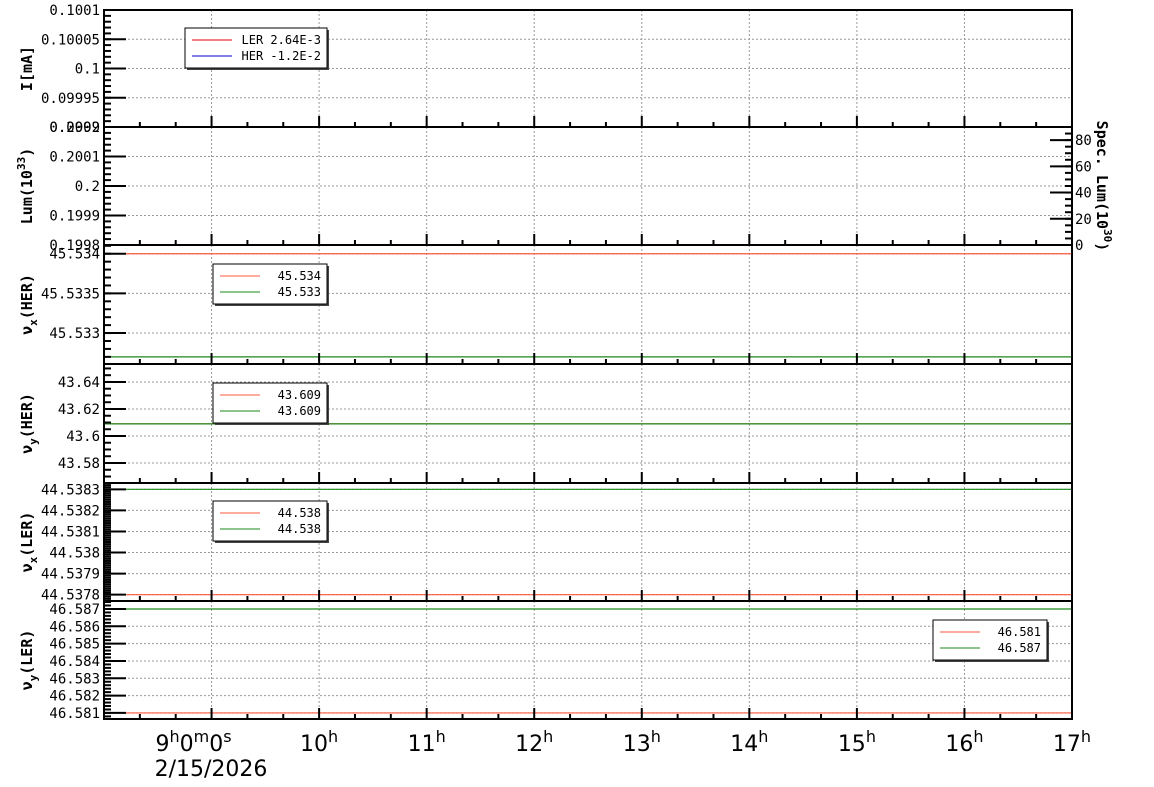 This screenshot has width=1154, height=787. Describe the element at coordinates (79, 383) in the screenshot. I see `y-tick-label: 43.64` at that location.